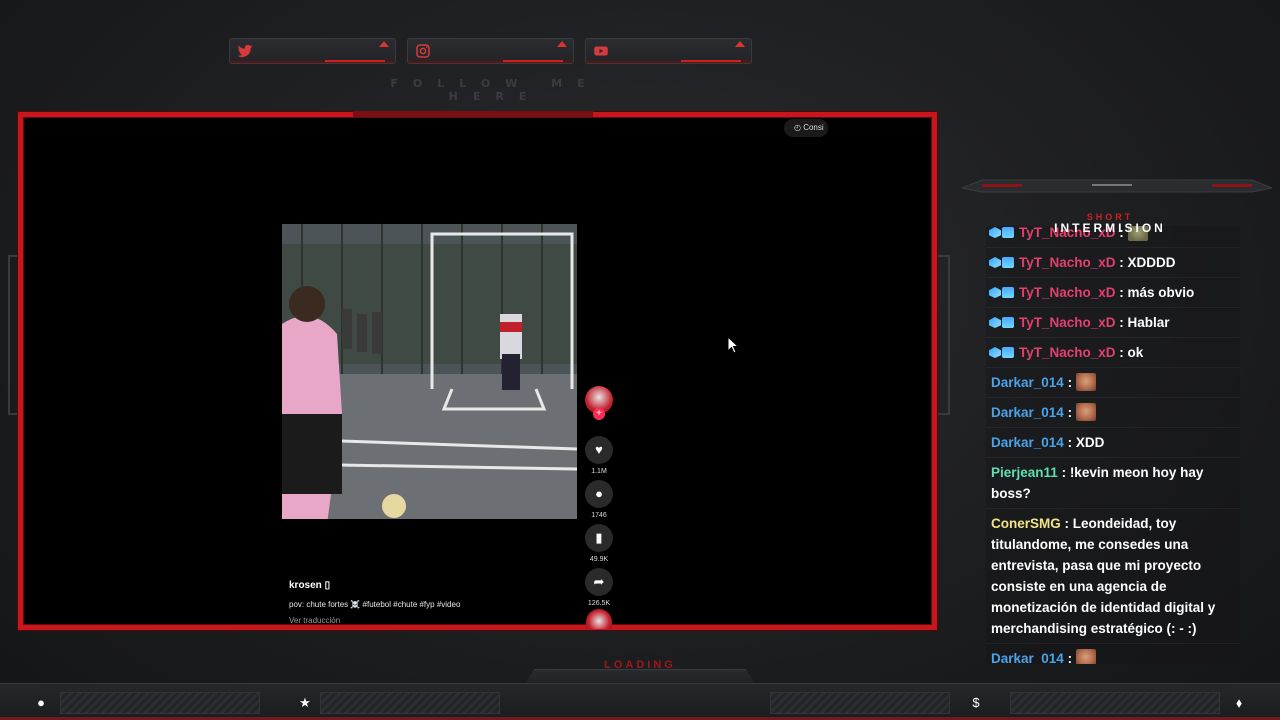  I want to click on share-button: ➦, so click(599, 582).